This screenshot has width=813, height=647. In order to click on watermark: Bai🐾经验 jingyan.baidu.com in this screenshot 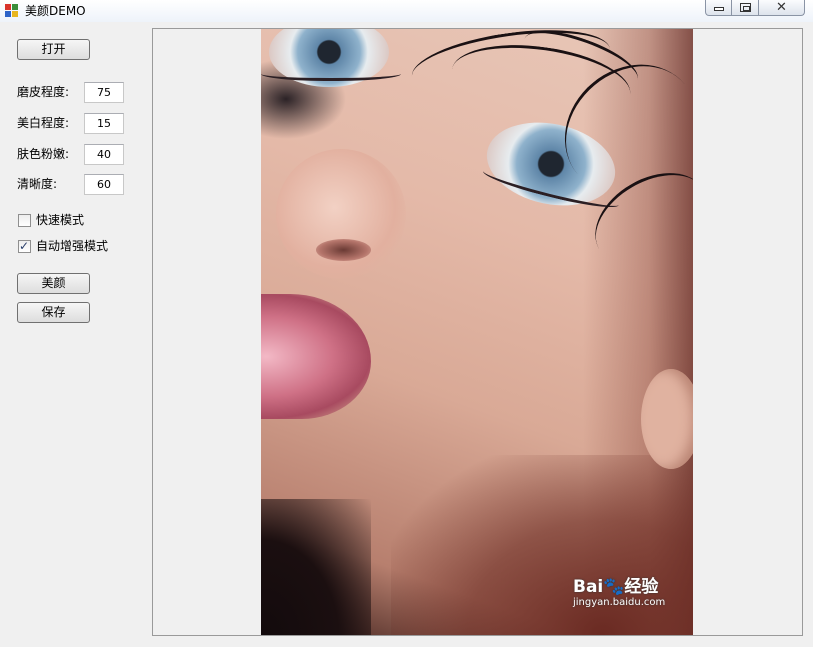, I will do `click(619, 593)`.